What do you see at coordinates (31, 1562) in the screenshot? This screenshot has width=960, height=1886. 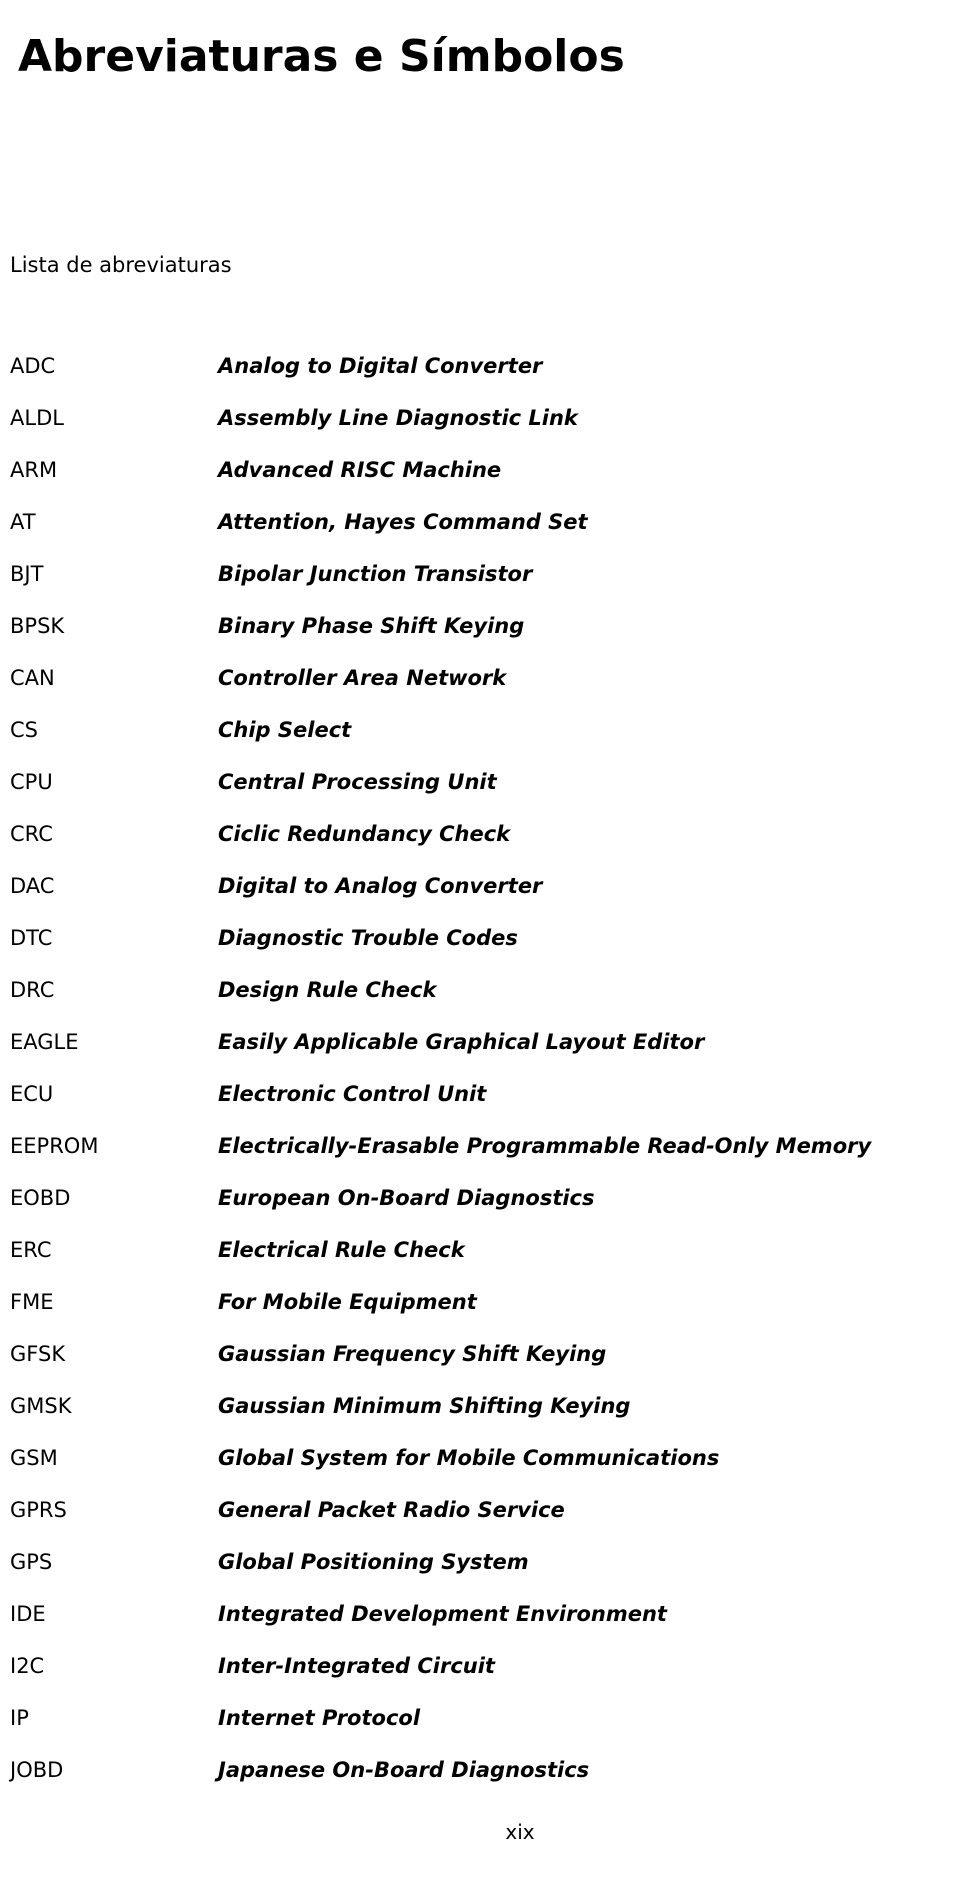 I see `abbreviation-term: GPS` at bounding box center [31, 1562].